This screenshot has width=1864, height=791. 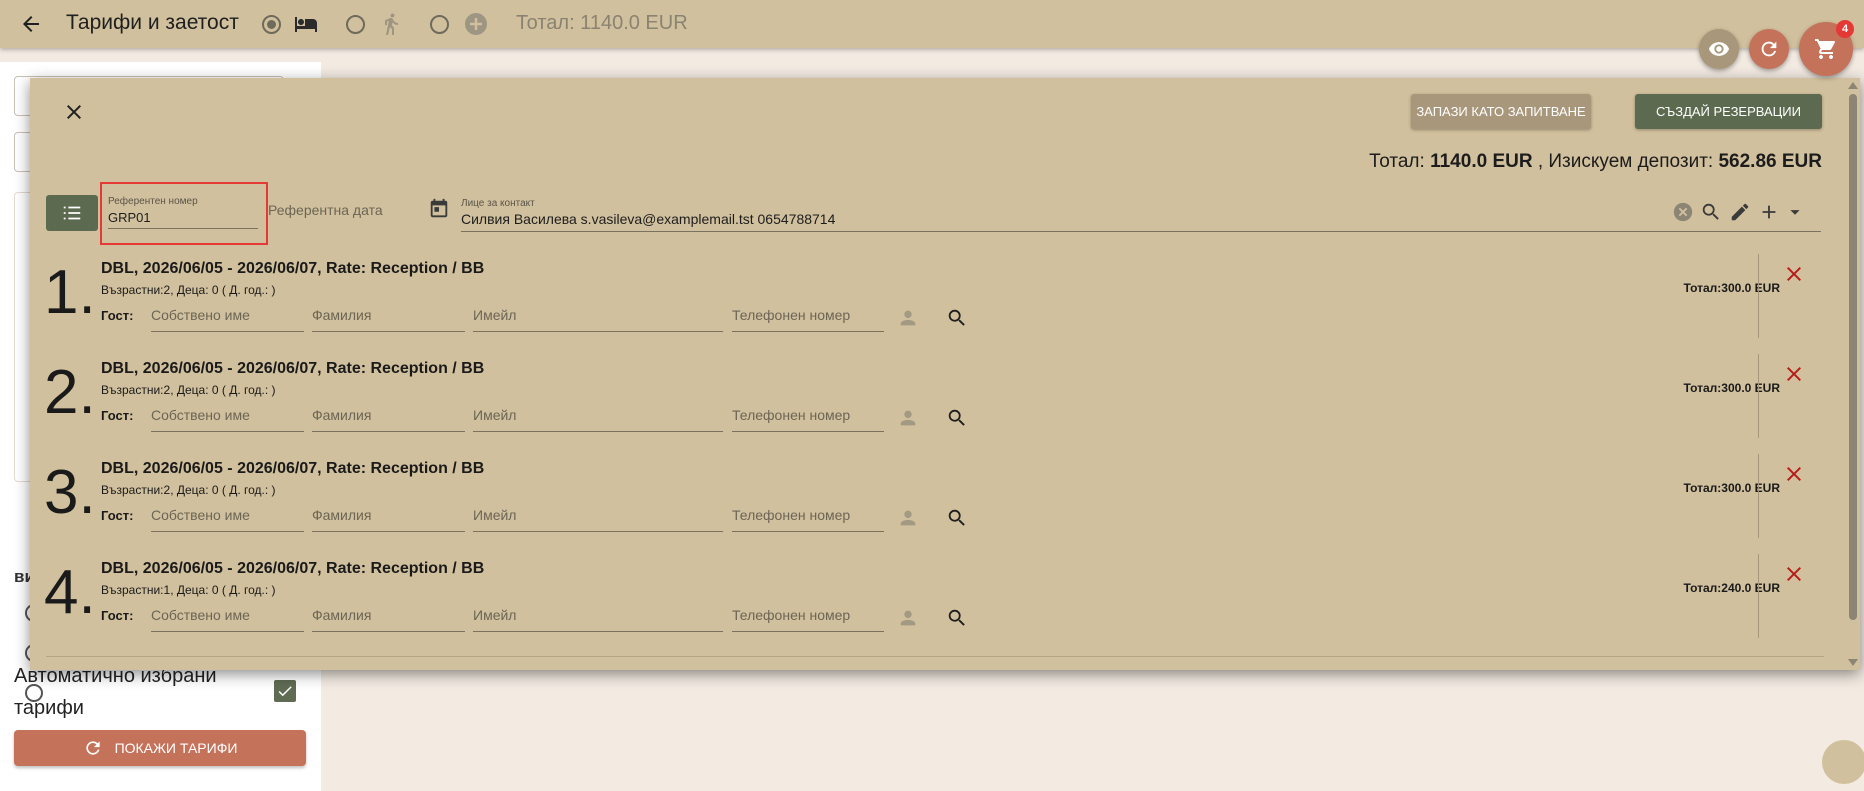 I want to click on cart-button: 4, so click(x=1826, y=48).